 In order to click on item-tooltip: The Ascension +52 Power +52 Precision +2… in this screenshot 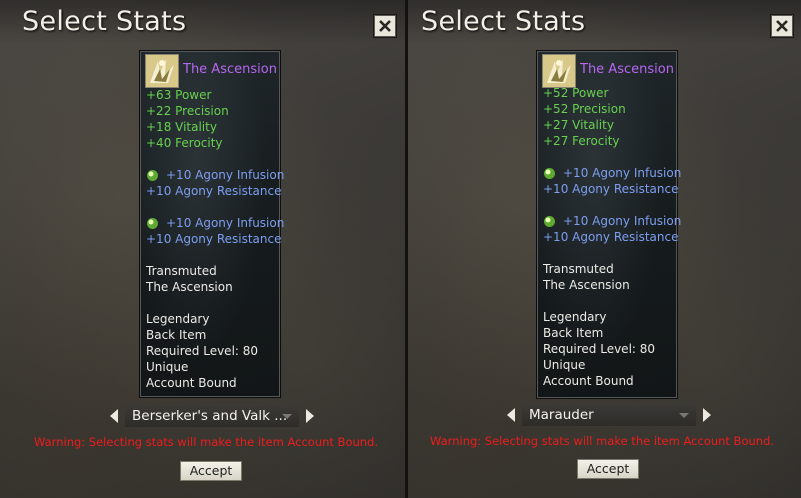, I will do `click(609, 224)`.